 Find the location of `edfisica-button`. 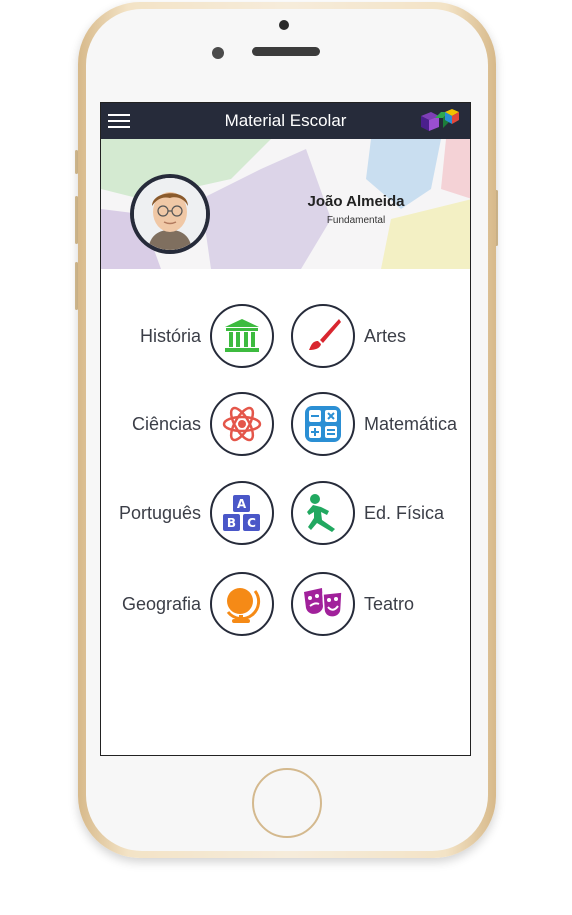

edfisica-button is located at coordinates (323, 513).